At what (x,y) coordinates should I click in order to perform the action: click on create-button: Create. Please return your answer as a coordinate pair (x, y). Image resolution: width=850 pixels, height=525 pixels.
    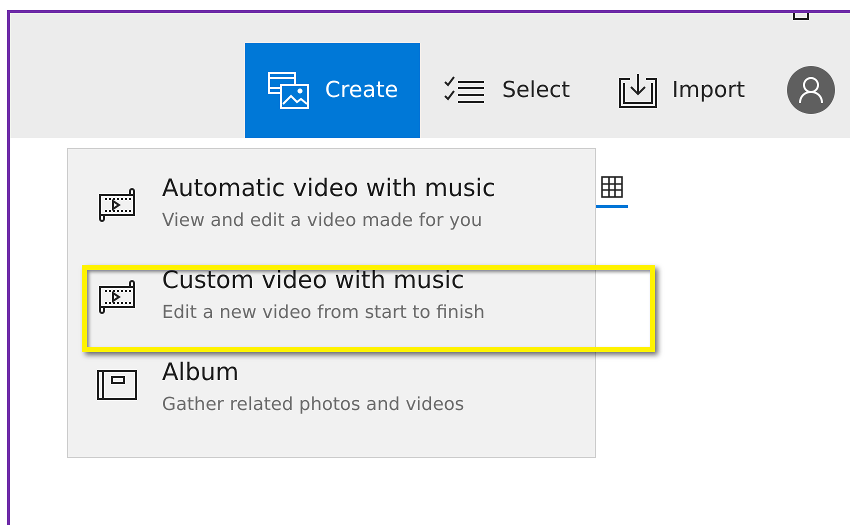
    Looking at the image, I should click on (332, 90).